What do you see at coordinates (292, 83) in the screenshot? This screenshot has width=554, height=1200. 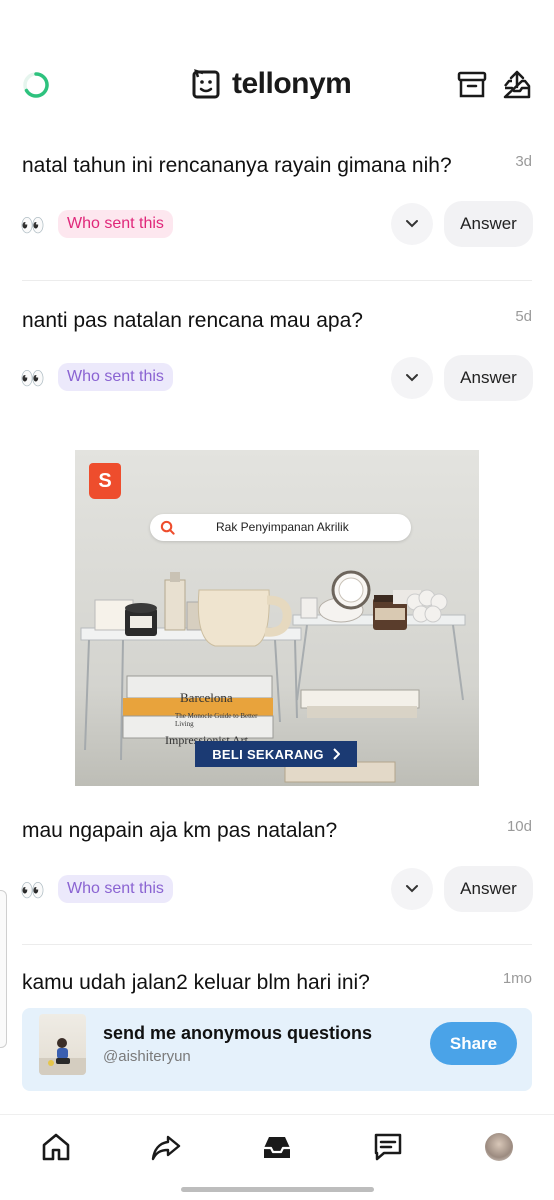 I see `logo-text: tellonym` at bounding box center [292, 83].